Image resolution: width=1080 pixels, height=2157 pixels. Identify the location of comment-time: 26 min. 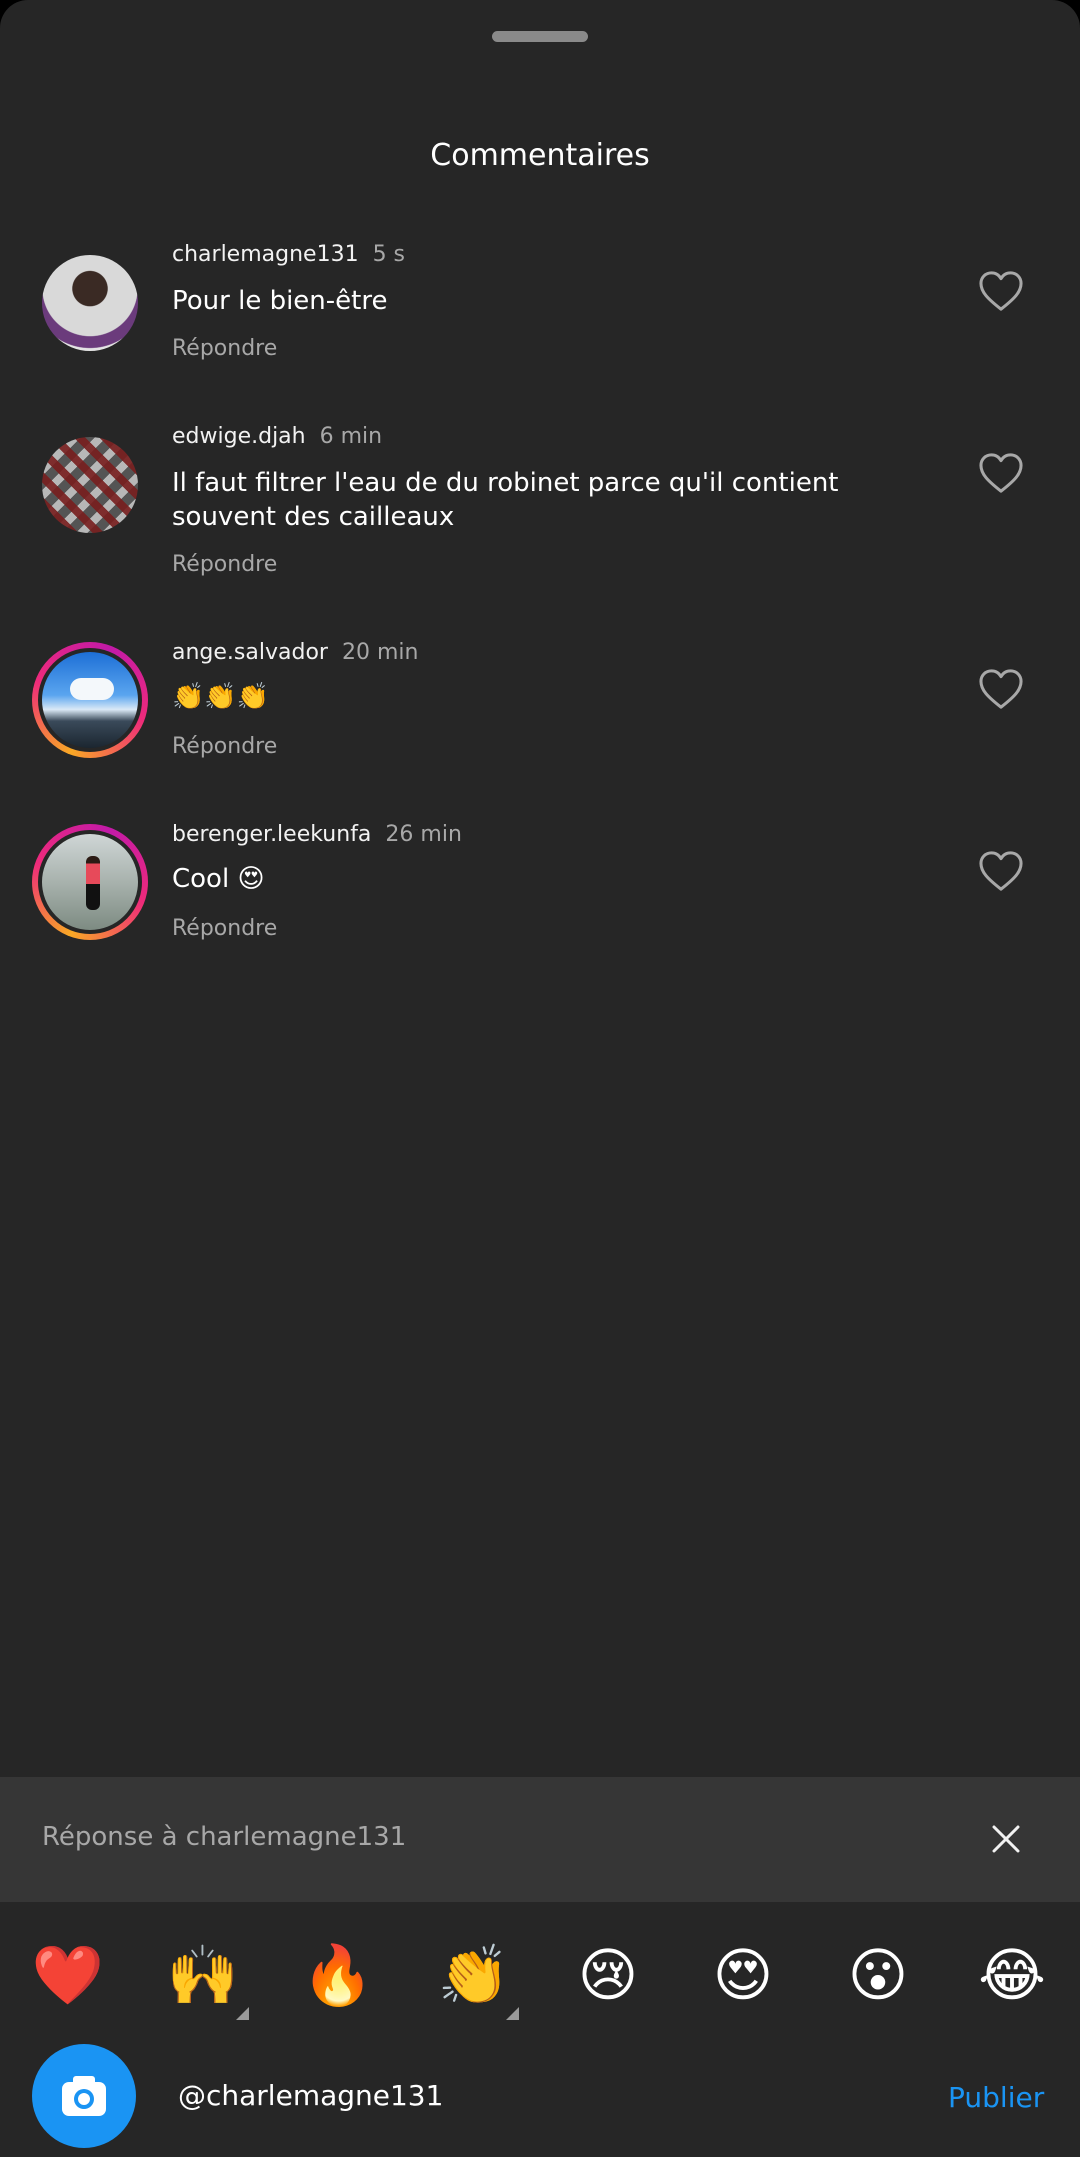
(423, 834).